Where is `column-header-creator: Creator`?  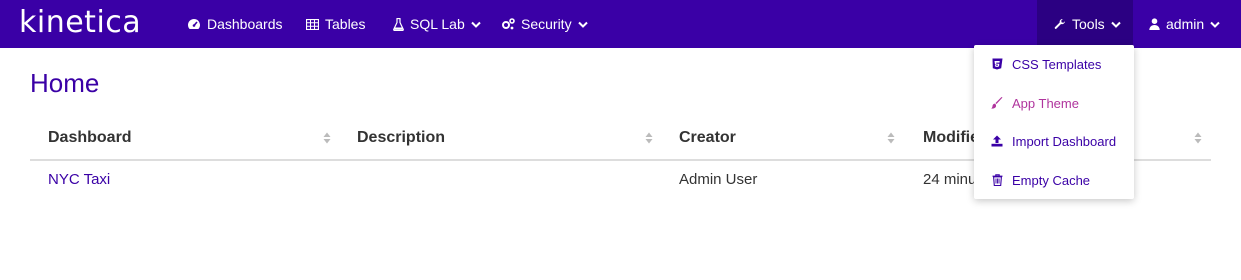 column-header-creator: Creator is located at coordinates (707, 138).